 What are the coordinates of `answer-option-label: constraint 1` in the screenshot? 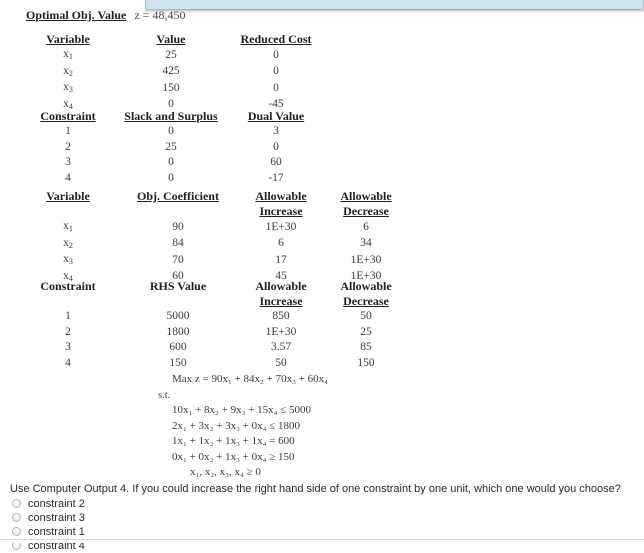 It's located at (56, 531).